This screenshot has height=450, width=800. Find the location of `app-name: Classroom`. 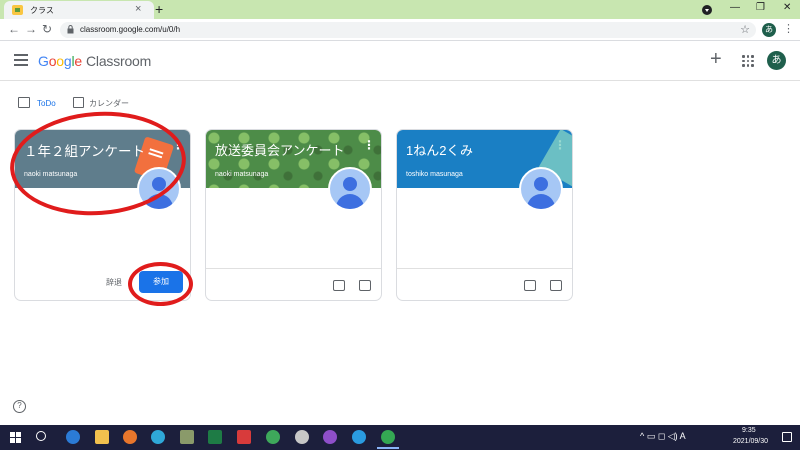

app-name: Classroom is located at coordinates (119, 61).